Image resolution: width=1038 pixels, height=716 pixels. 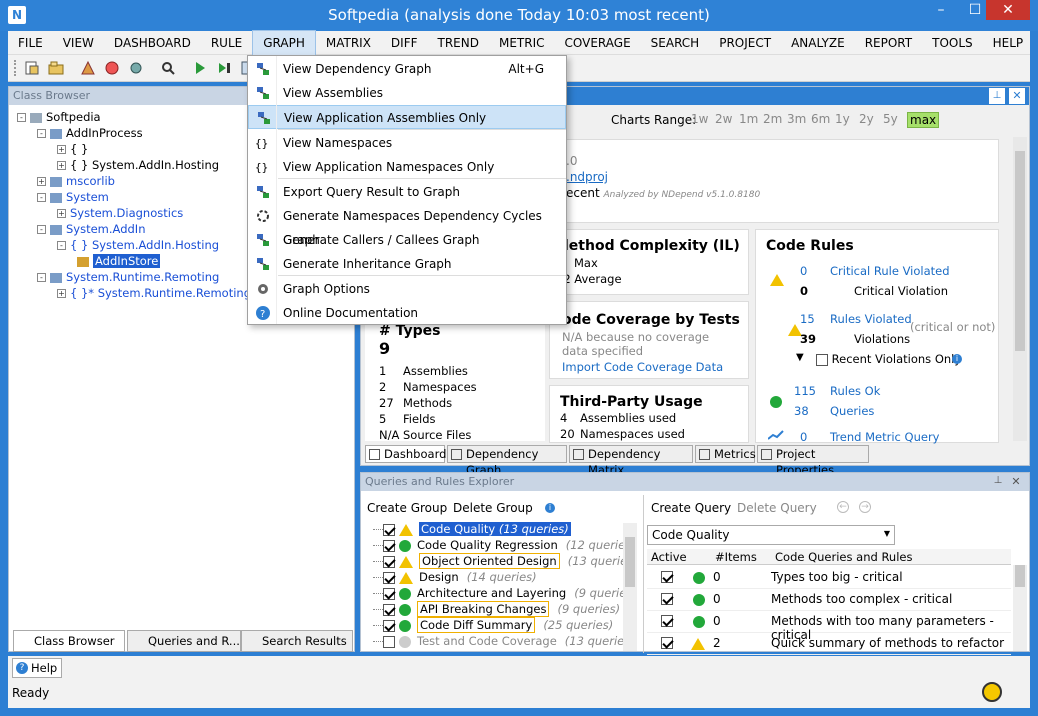 I want to click on tree-node: + mscorlib, so click(x=76, y=181).